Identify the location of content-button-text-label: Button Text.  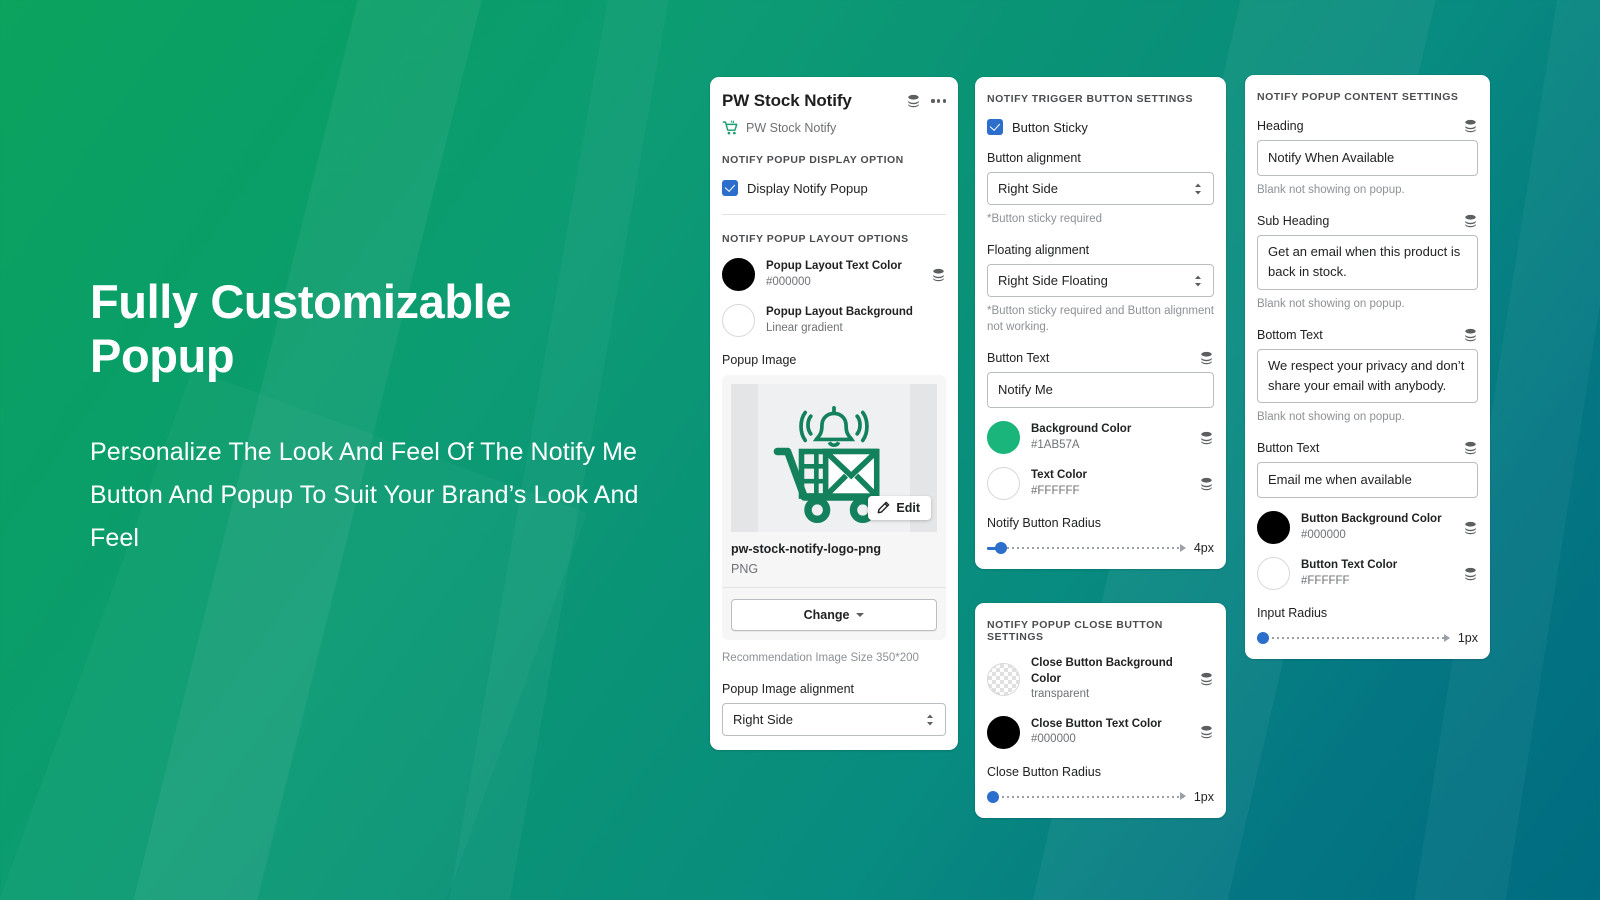
(1288, 447).